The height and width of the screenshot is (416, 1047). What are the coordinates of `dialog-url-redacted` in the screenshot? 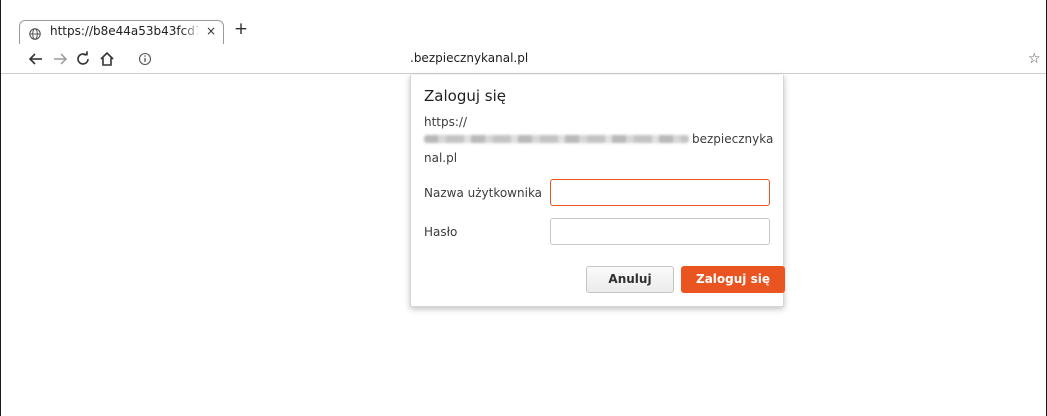 It's located at (556, 139).